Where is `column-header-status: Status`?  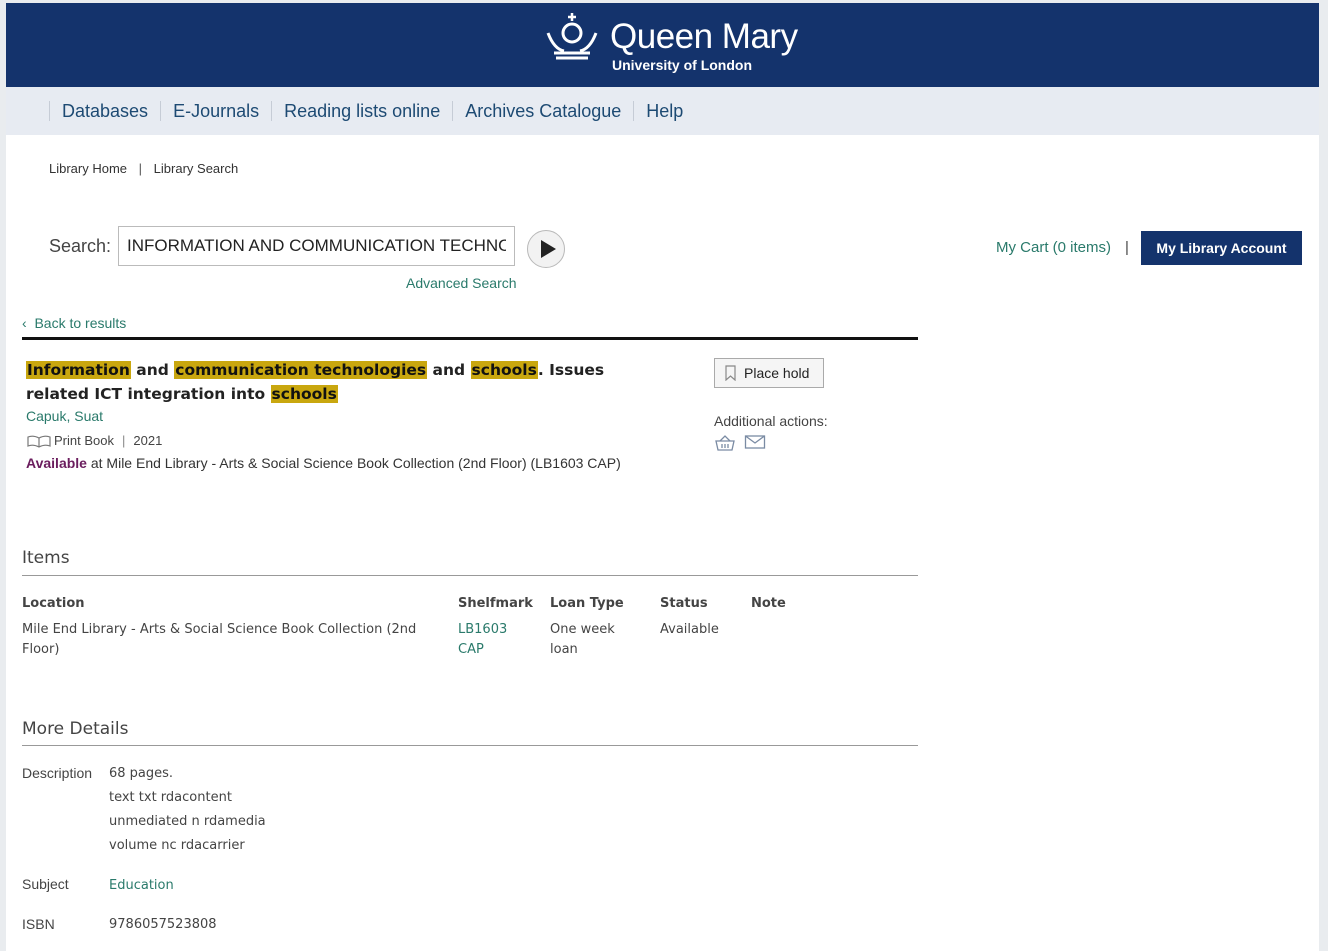
column-header-status: Status is located at coordinates (684, 603).